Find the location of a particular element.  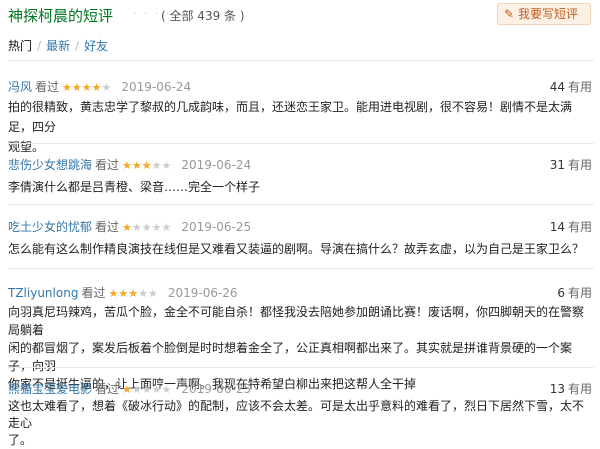

review-date: 2019-06-26 is located at coordinates (202, 293).